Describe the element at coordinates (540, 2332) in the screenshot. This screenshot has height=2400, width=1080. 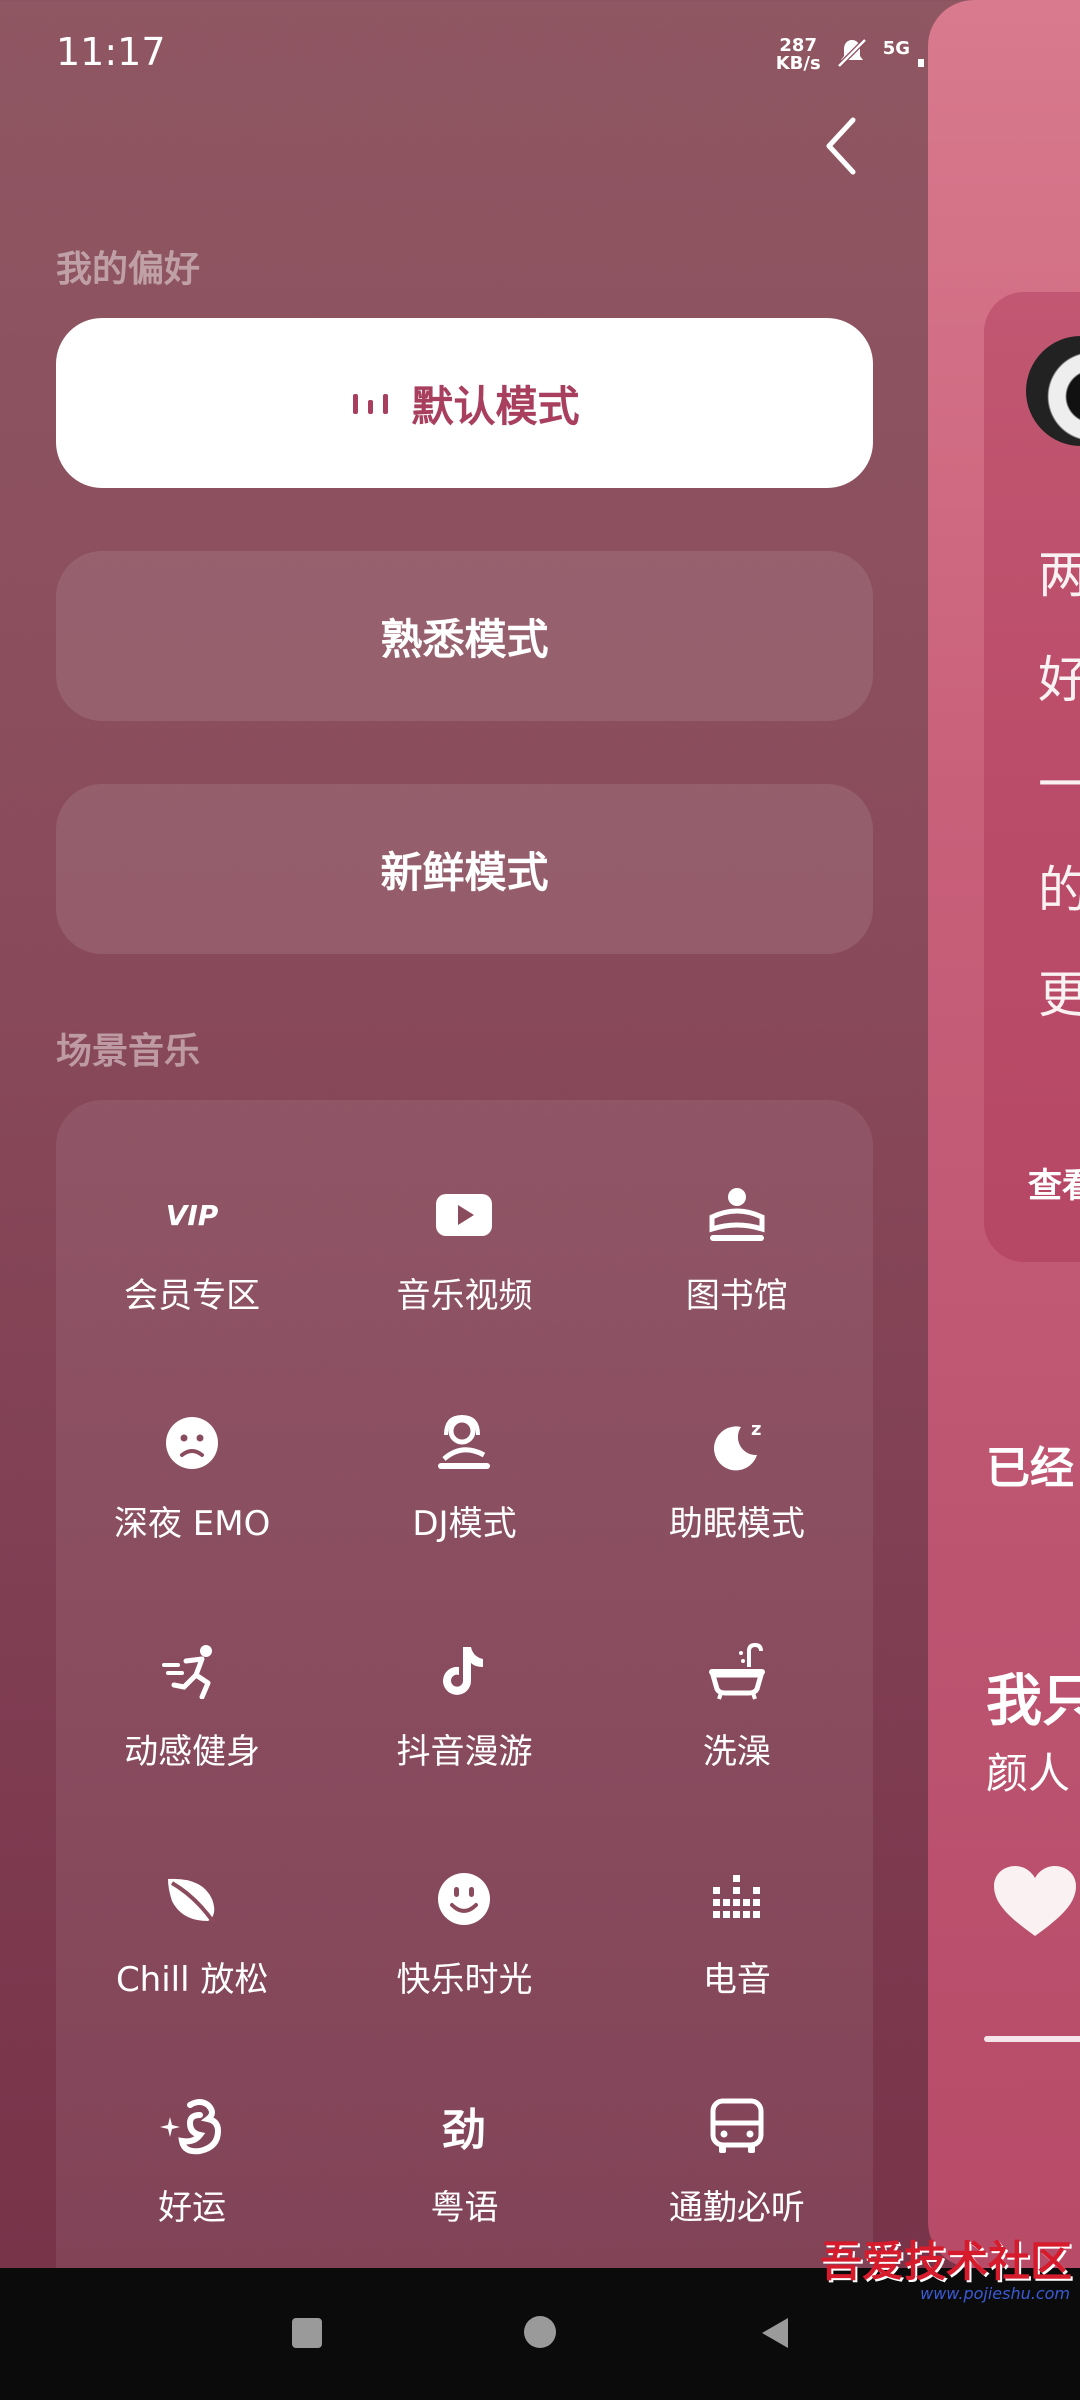
I see `home-button` at that location.